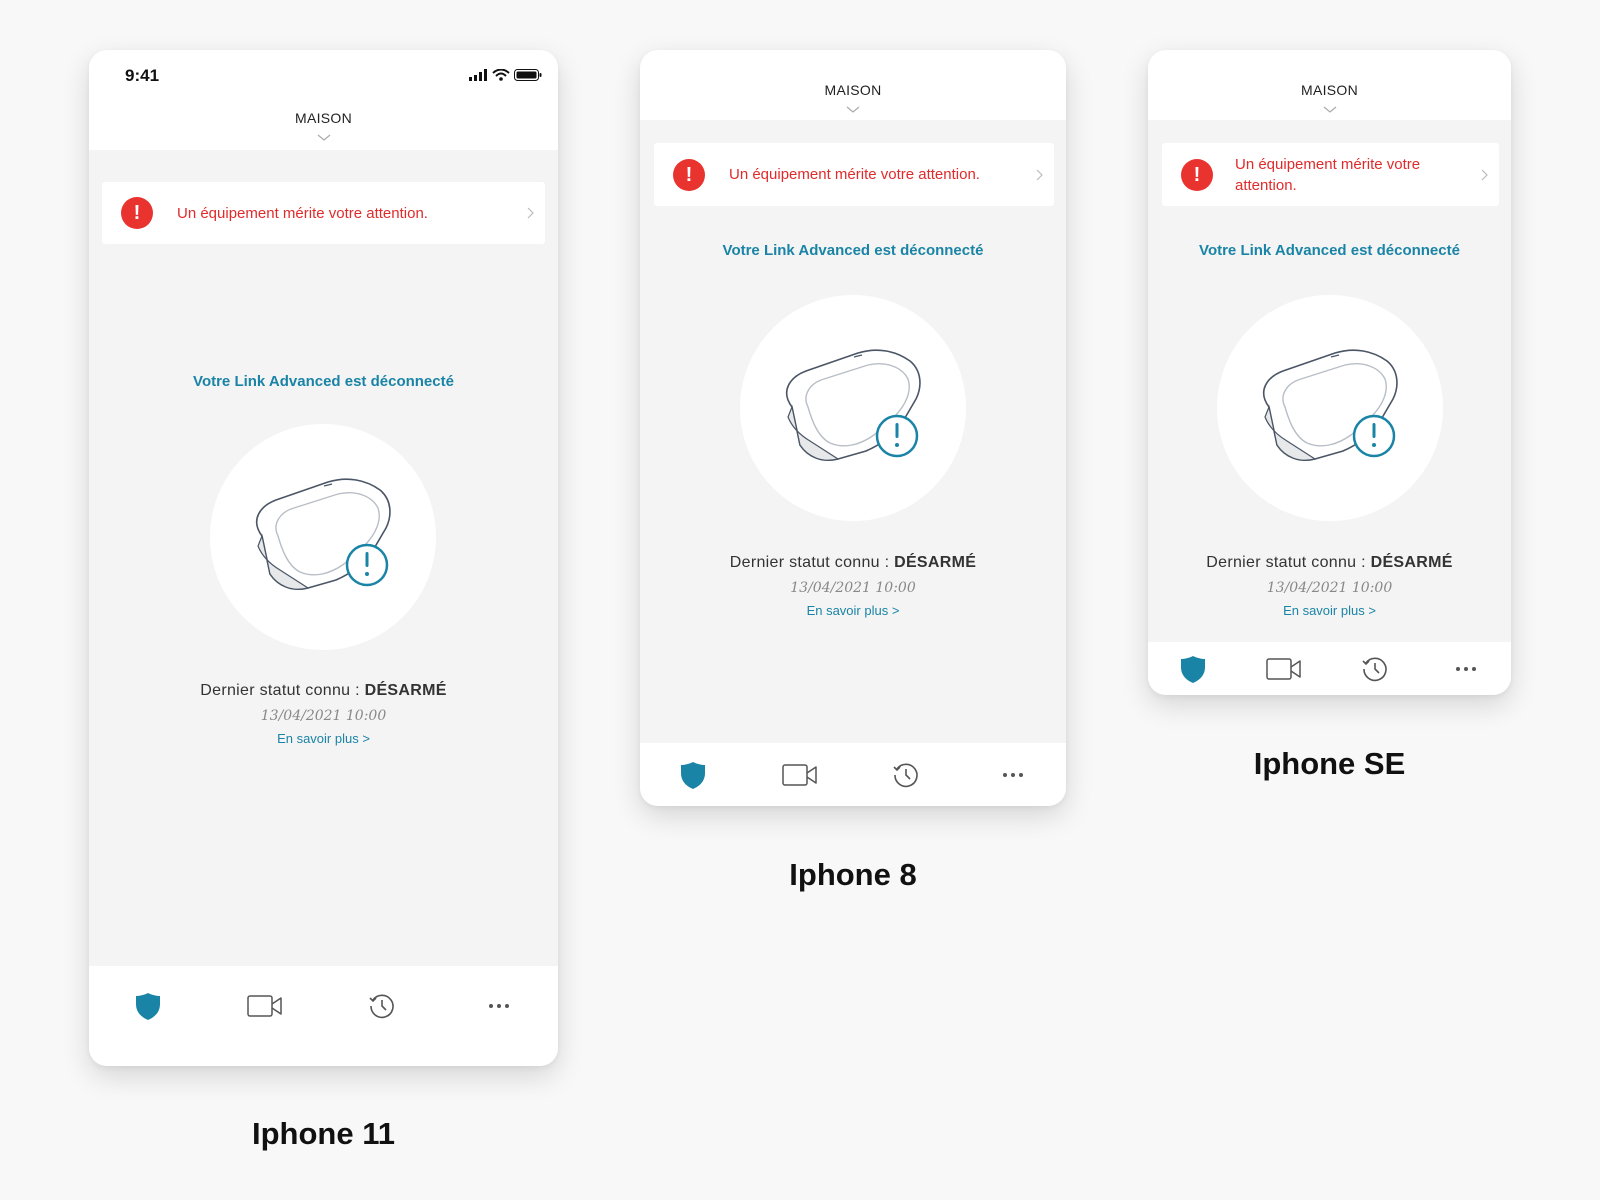 This screenshot has height=1200, width=1600. Describe the element at coordinates (528, 75) in the screenshot. I see `battery-icon` at that location.